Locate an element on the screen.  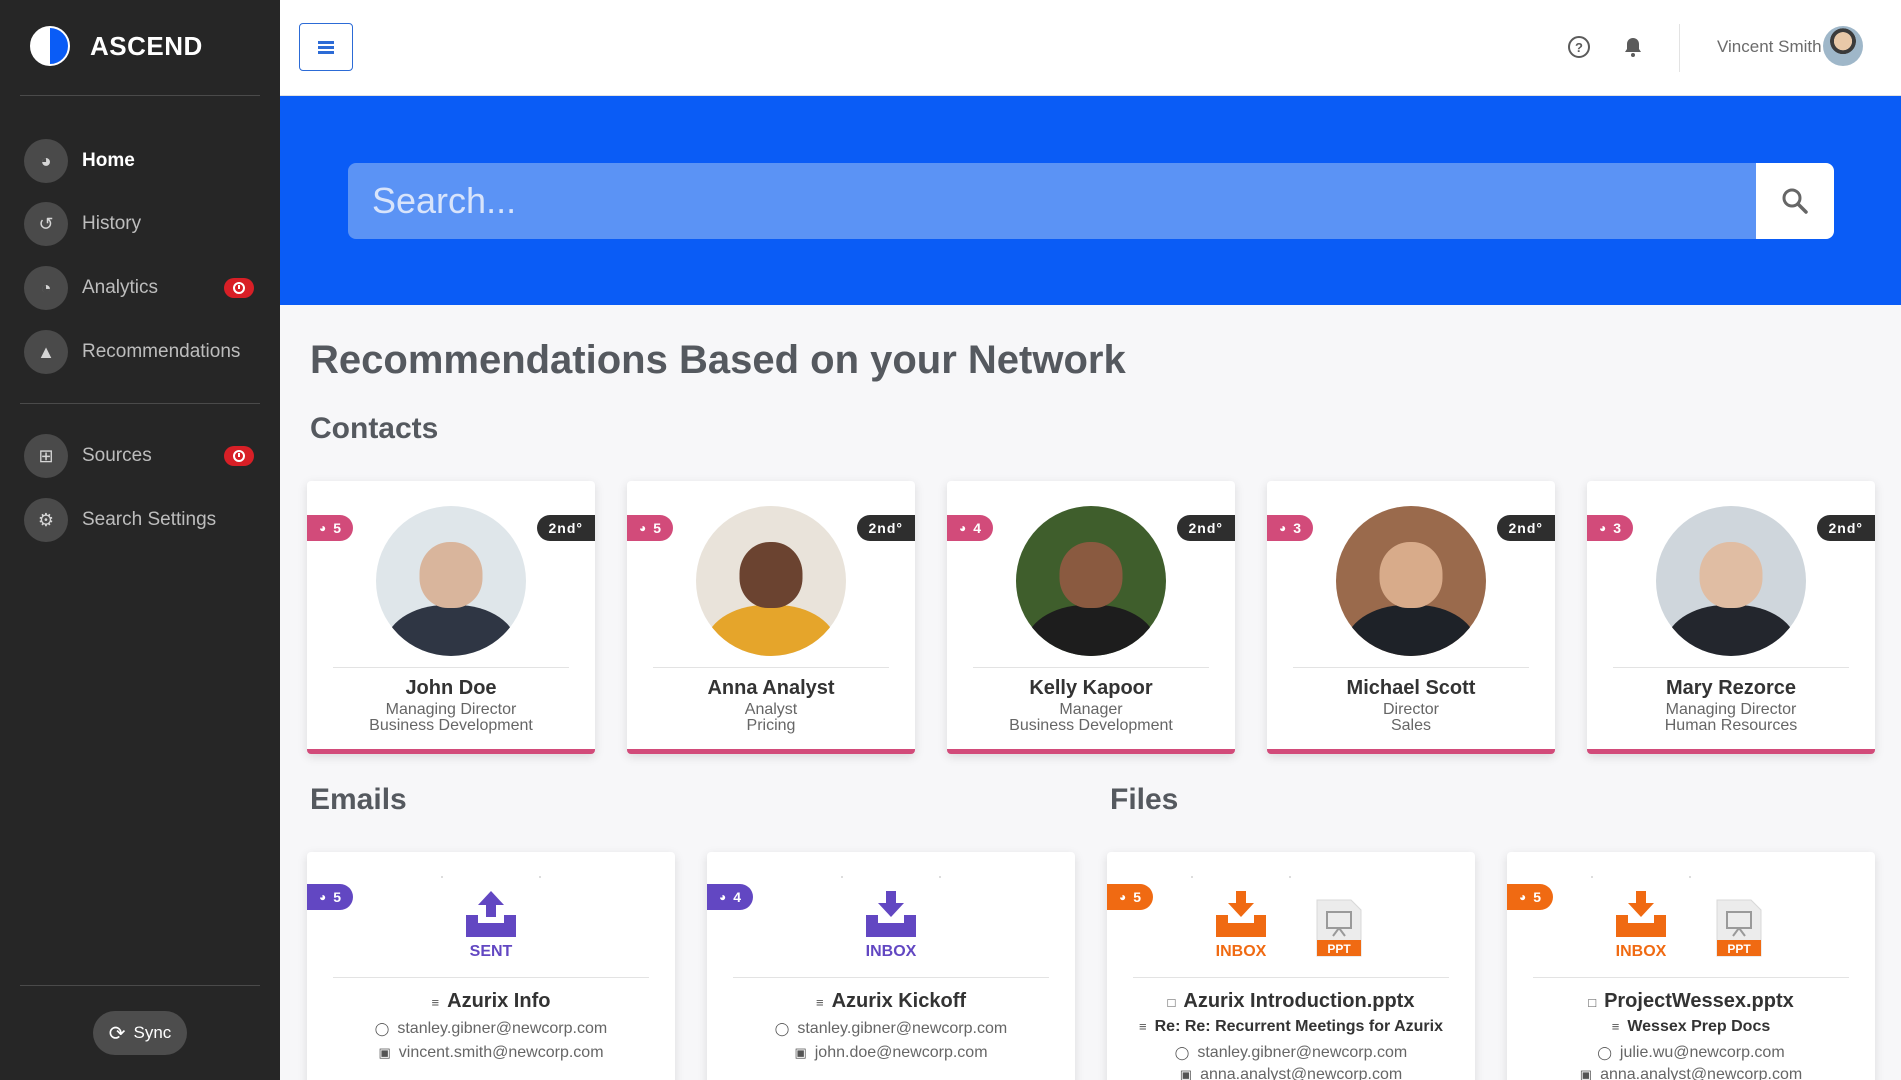
contact-department: Sales is located at coordinates (1411, 725).